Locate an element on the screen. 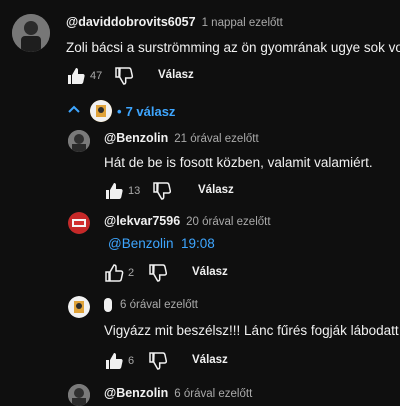 The width and height of the screenshot is (400, 406). reply-text: @Benzolin 19:08 is located at coordinates (161, 243).